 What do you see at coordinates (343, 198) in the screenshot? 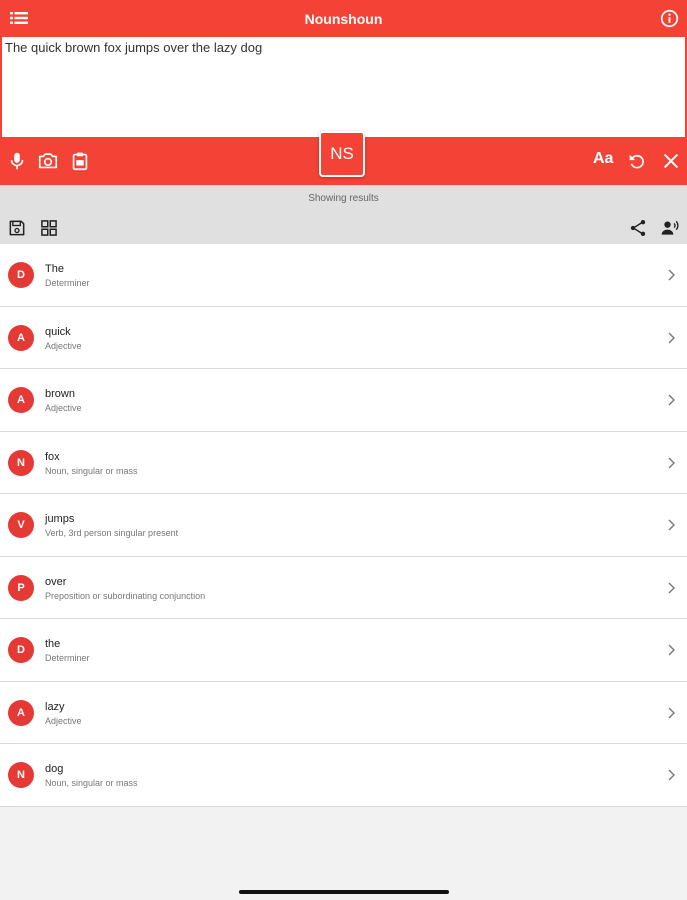
I see `status-text: Showing results` at bounding box center [343, 198].